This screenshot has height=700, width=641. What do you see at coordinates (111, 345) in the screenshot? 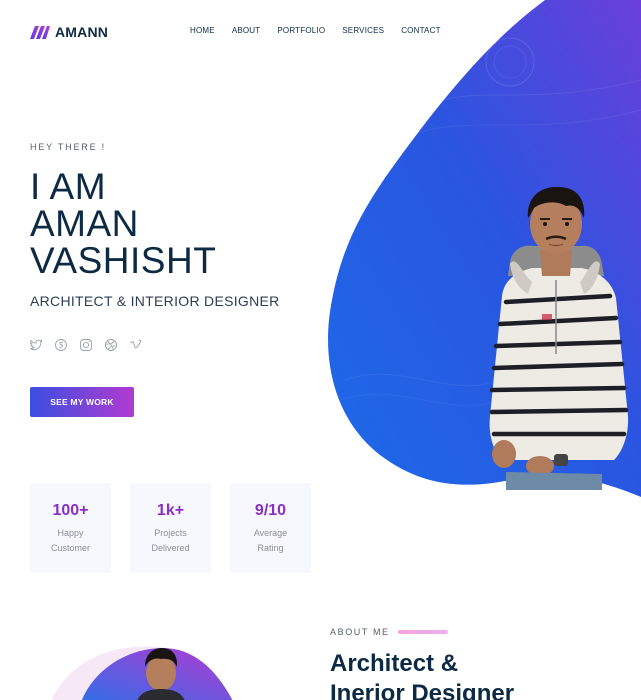
I see `dribbble-icon` at bounding box center [111, 345].